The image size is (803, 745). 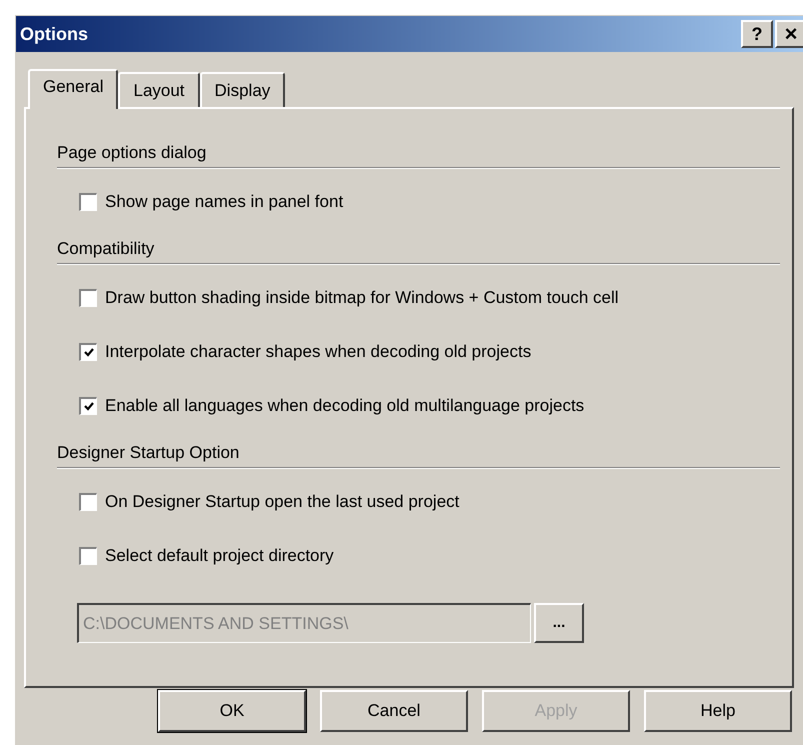 What do you see at coordinates (318, 352) in the screenshot?
I see `checkbox-label: Interpolate character shapes when decoding old projects` at bounding box center [318, 352].